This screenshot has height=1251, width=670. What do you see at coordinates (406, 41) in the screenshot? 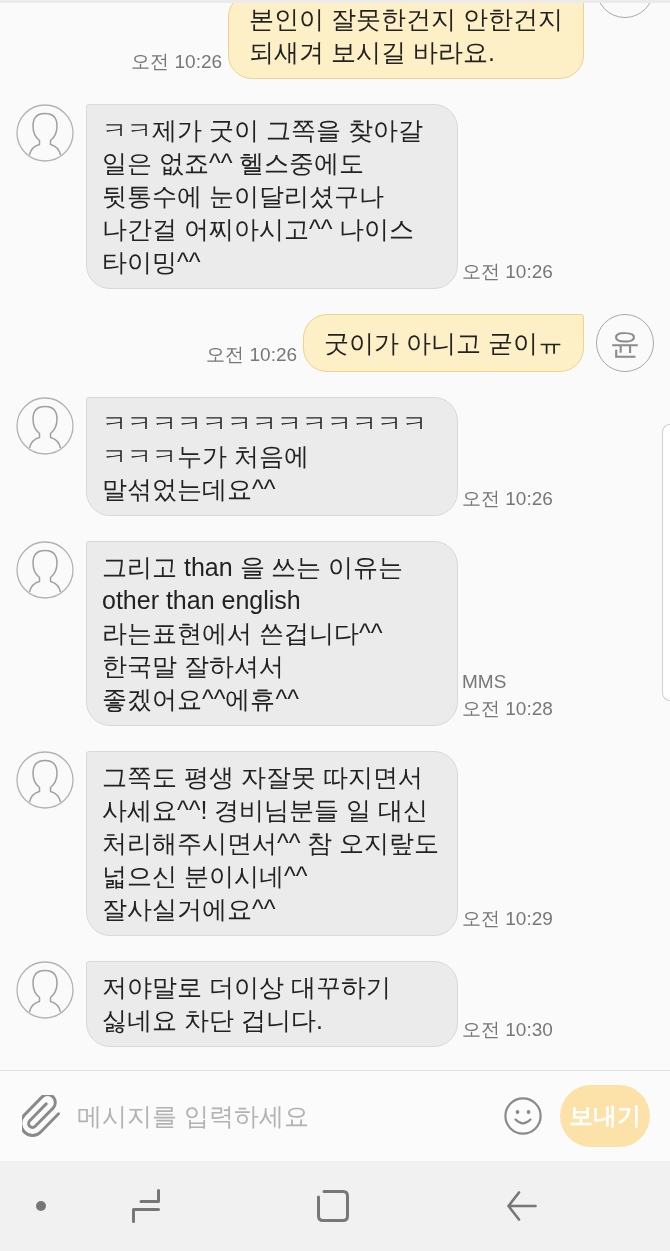
I see `message-bubble: 본인이 잘못한건지 안한건지 되새겨 보시길 바라요.` at bounding box center [406, 41].